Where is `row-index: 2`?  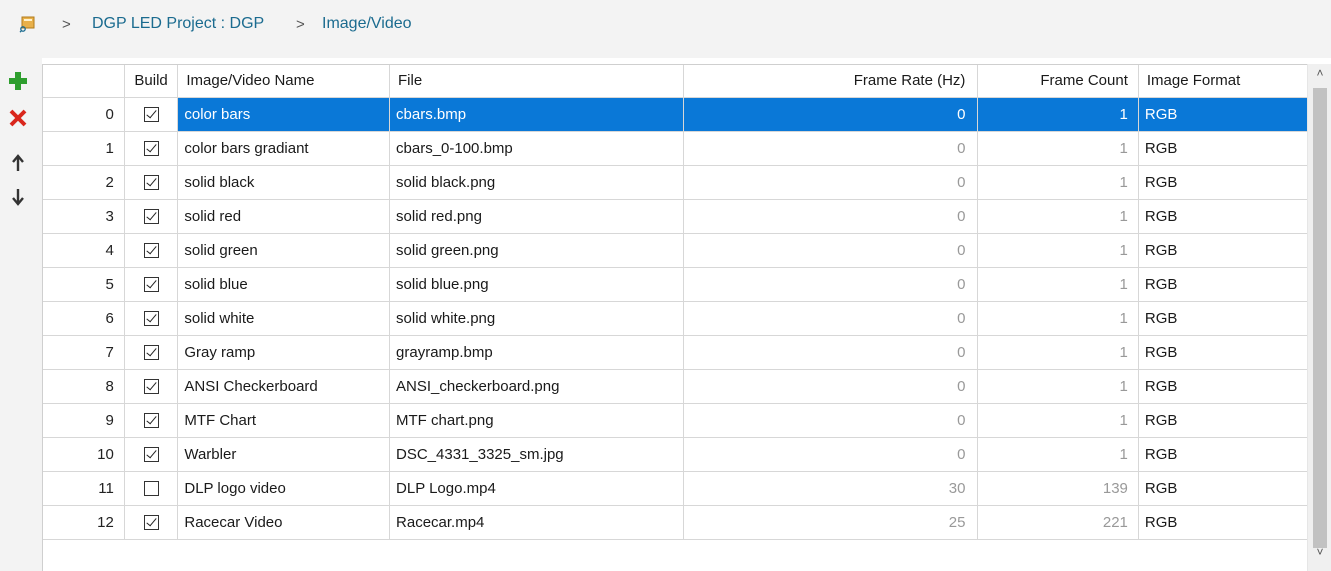
row-index: 2 is located at coordinates (84, 182).